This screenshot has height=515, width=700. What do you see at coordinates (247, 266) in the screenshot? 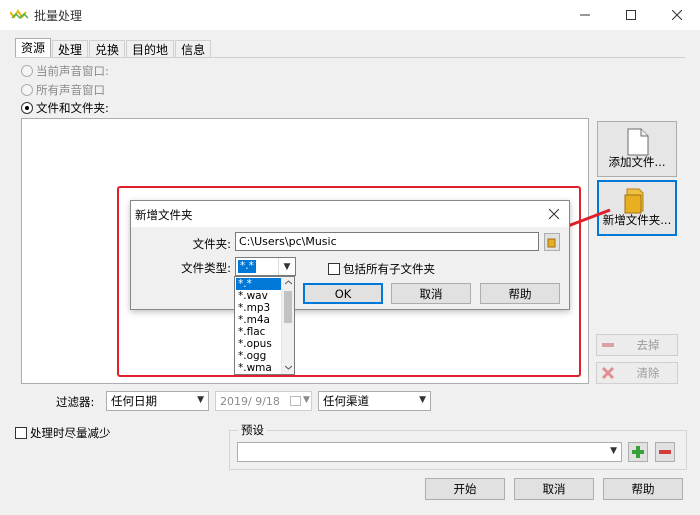
I see `filetype-selected: *.*` at bounding box center [247, 266].